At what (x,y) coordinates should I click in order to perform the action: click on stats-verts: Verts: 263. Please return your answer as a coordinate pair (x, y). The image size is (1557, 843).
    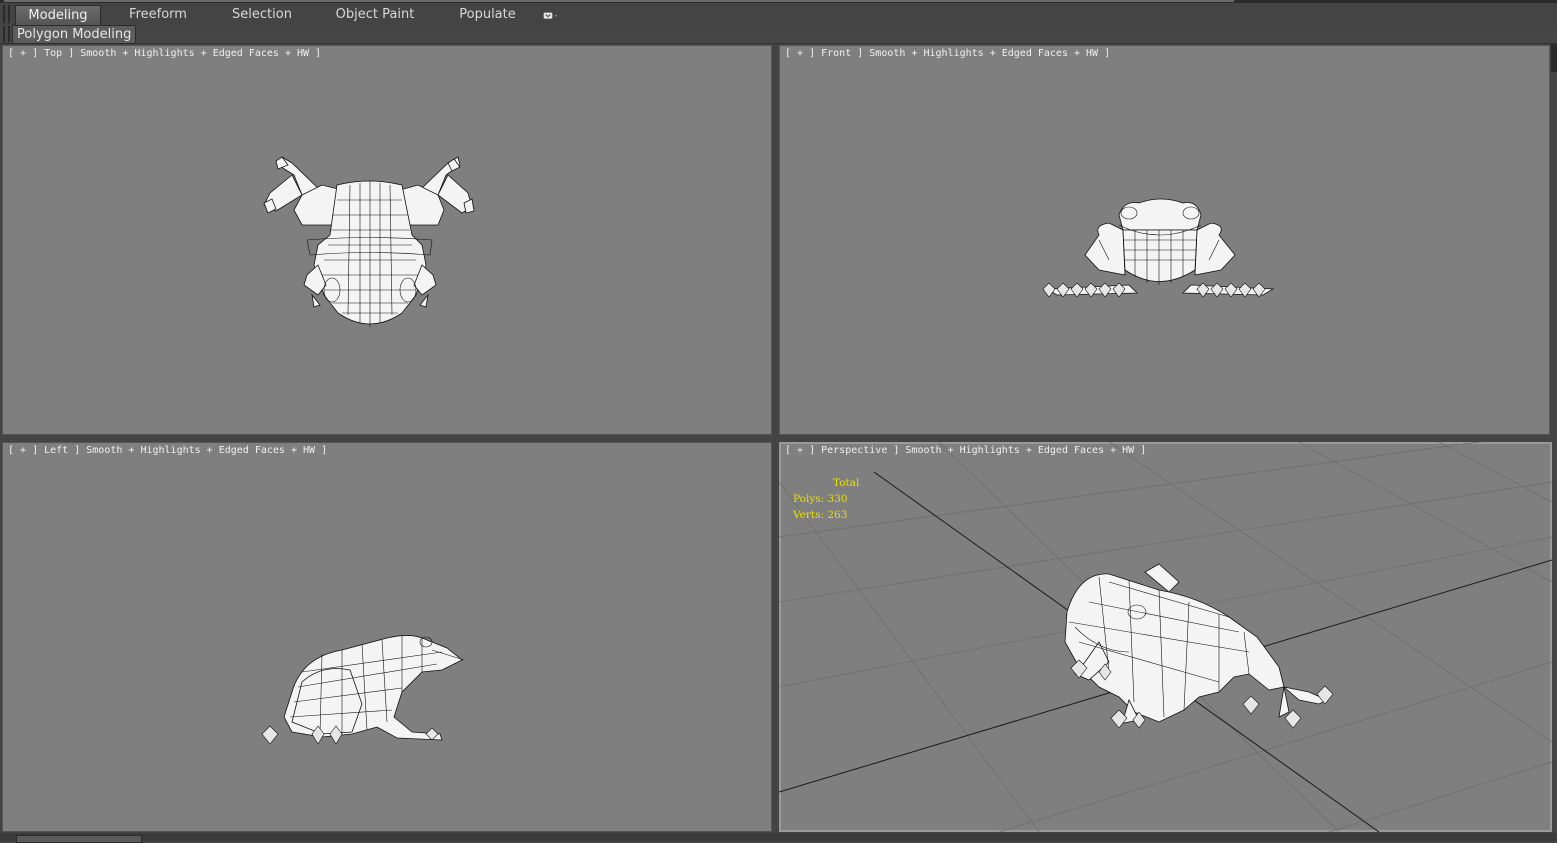
    Looking at the image, I should click on (820, 515).